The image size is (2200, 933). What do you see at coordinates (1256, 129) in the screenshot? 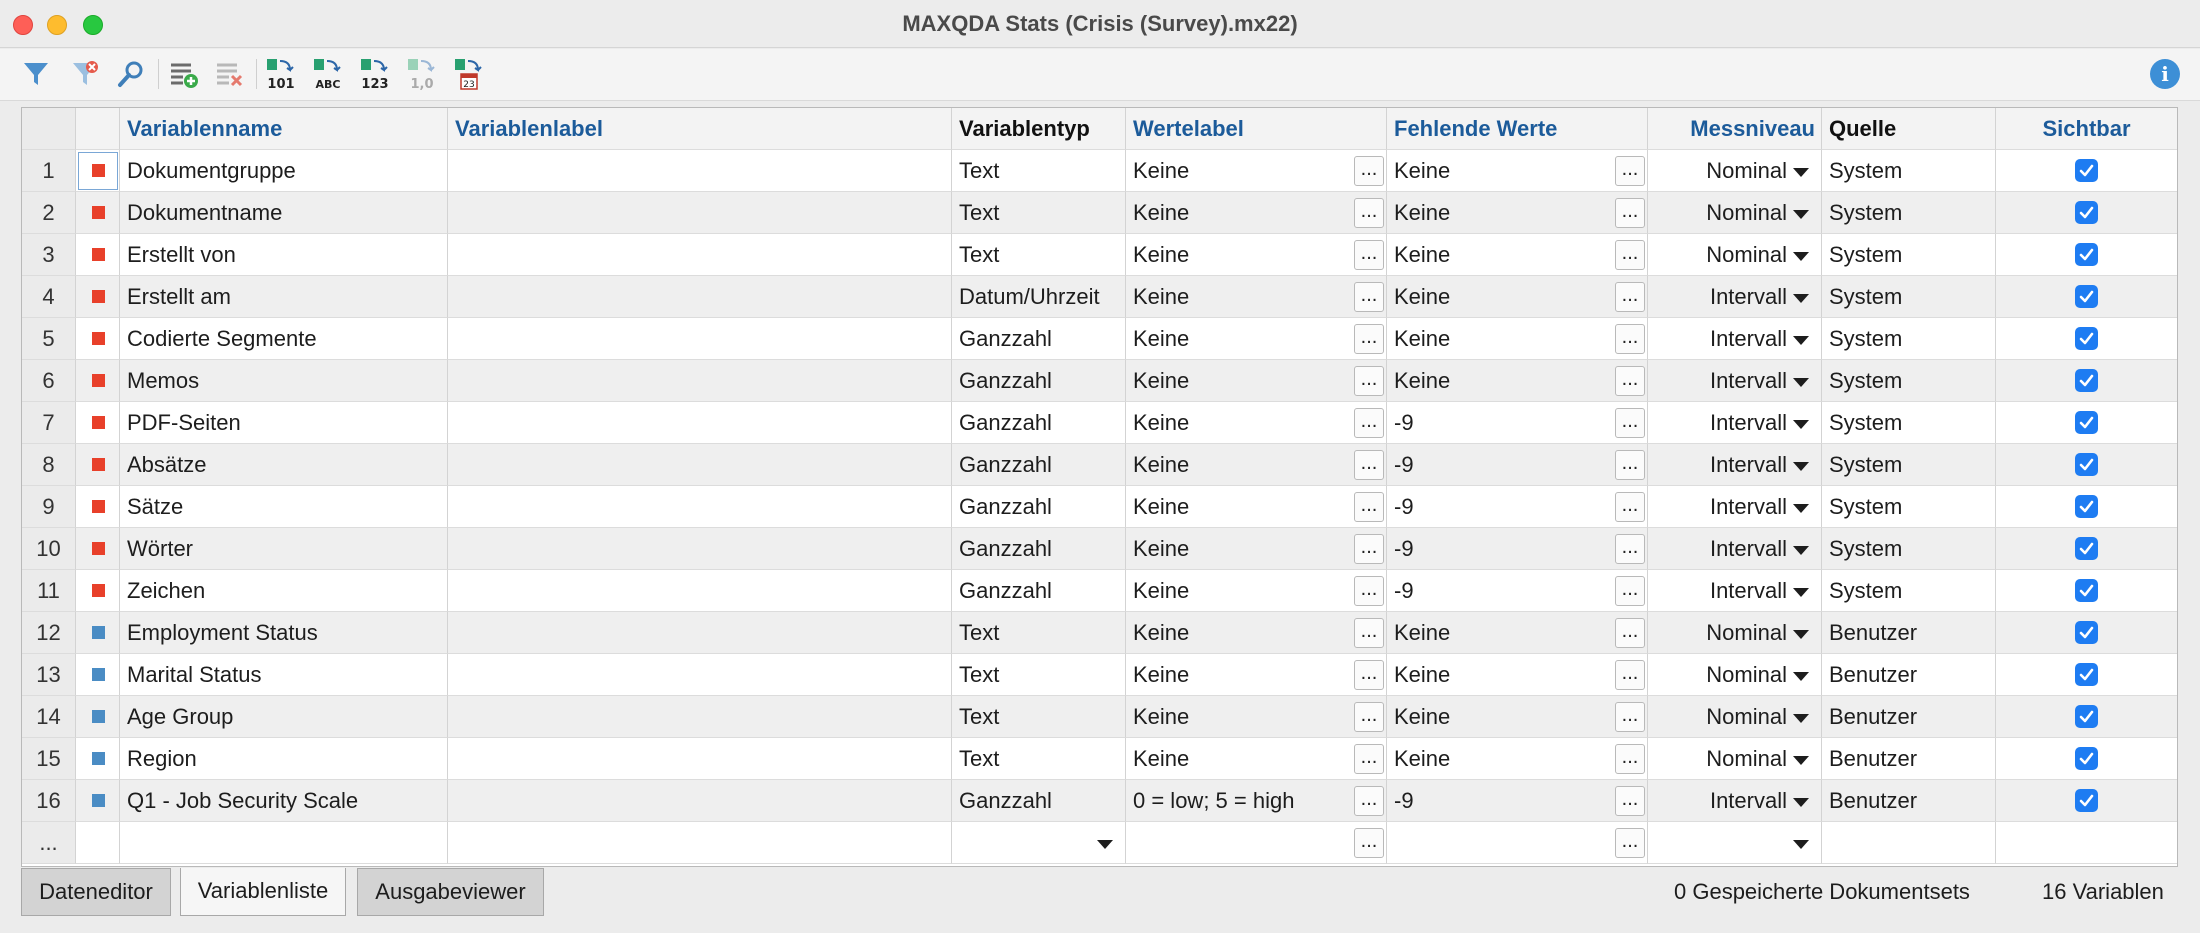
I see `header-wertelabel: Wertelabel` at bounding box center [1256, 129].